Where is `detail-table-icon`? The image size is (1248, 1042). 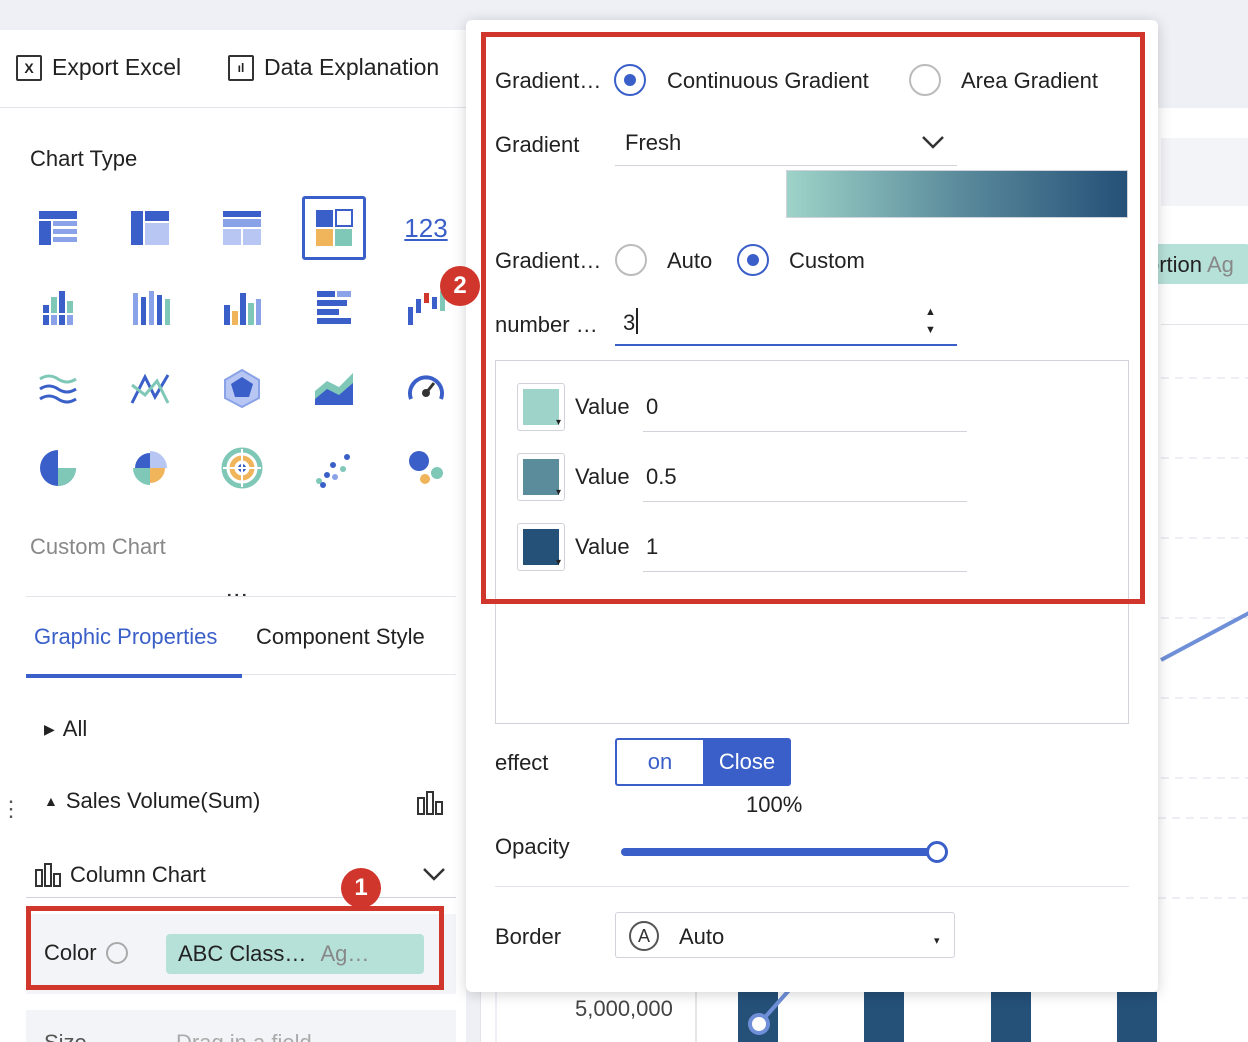
detail-table-icon is located at coordinates (242, 228).